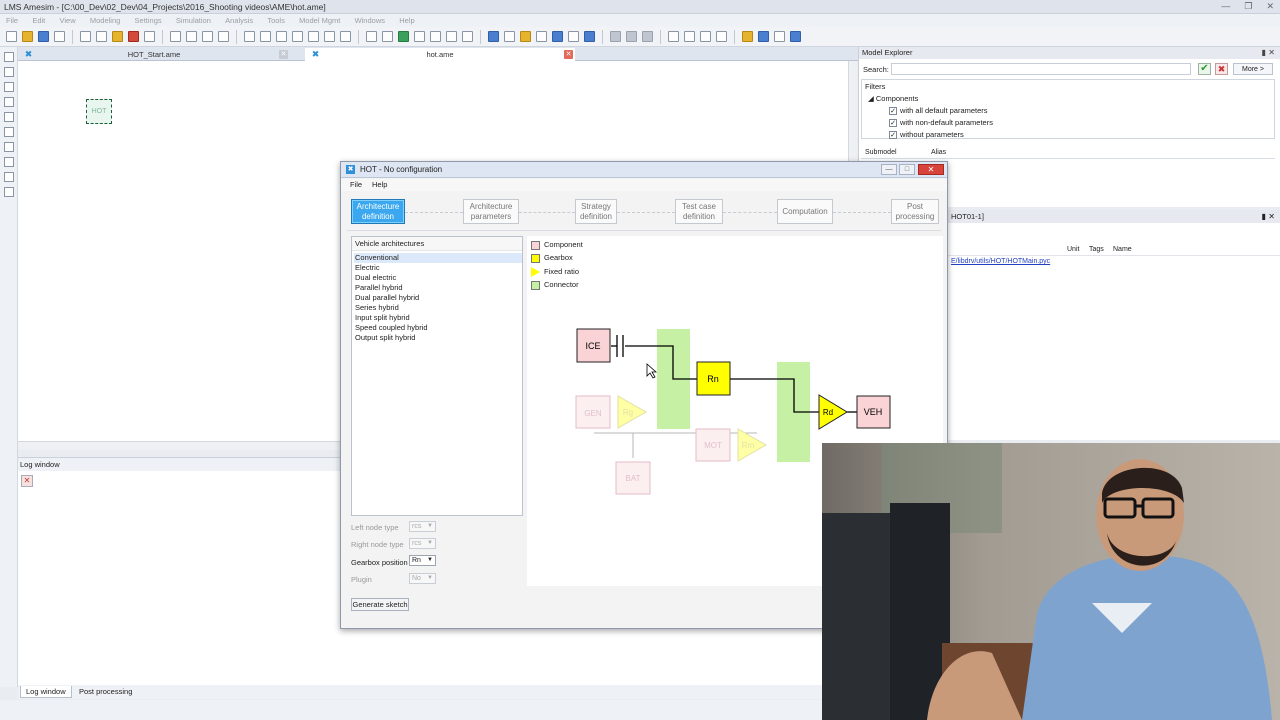 This screenshot has width=1280, height=720. What do you see at coordinates (387, 36) in the screenshot?
I see `arrow-icon` at bounding box center [387, 36].